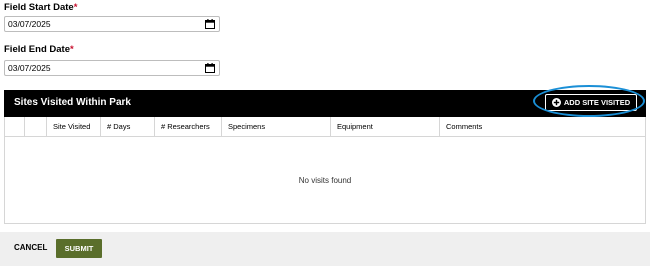  I want to click on field-end-date-label: Field End Date*, so click(39, 49).